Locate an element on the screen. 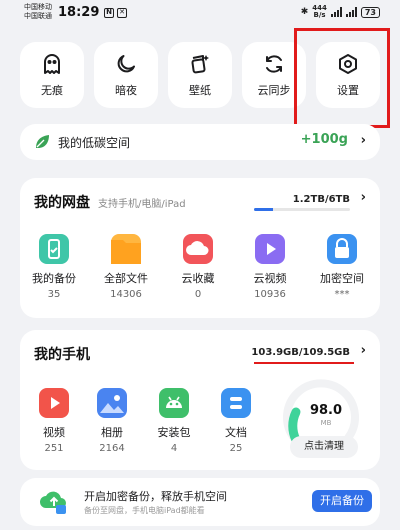  quick-action-label: 云同步 is located at coordinates (274, 90).